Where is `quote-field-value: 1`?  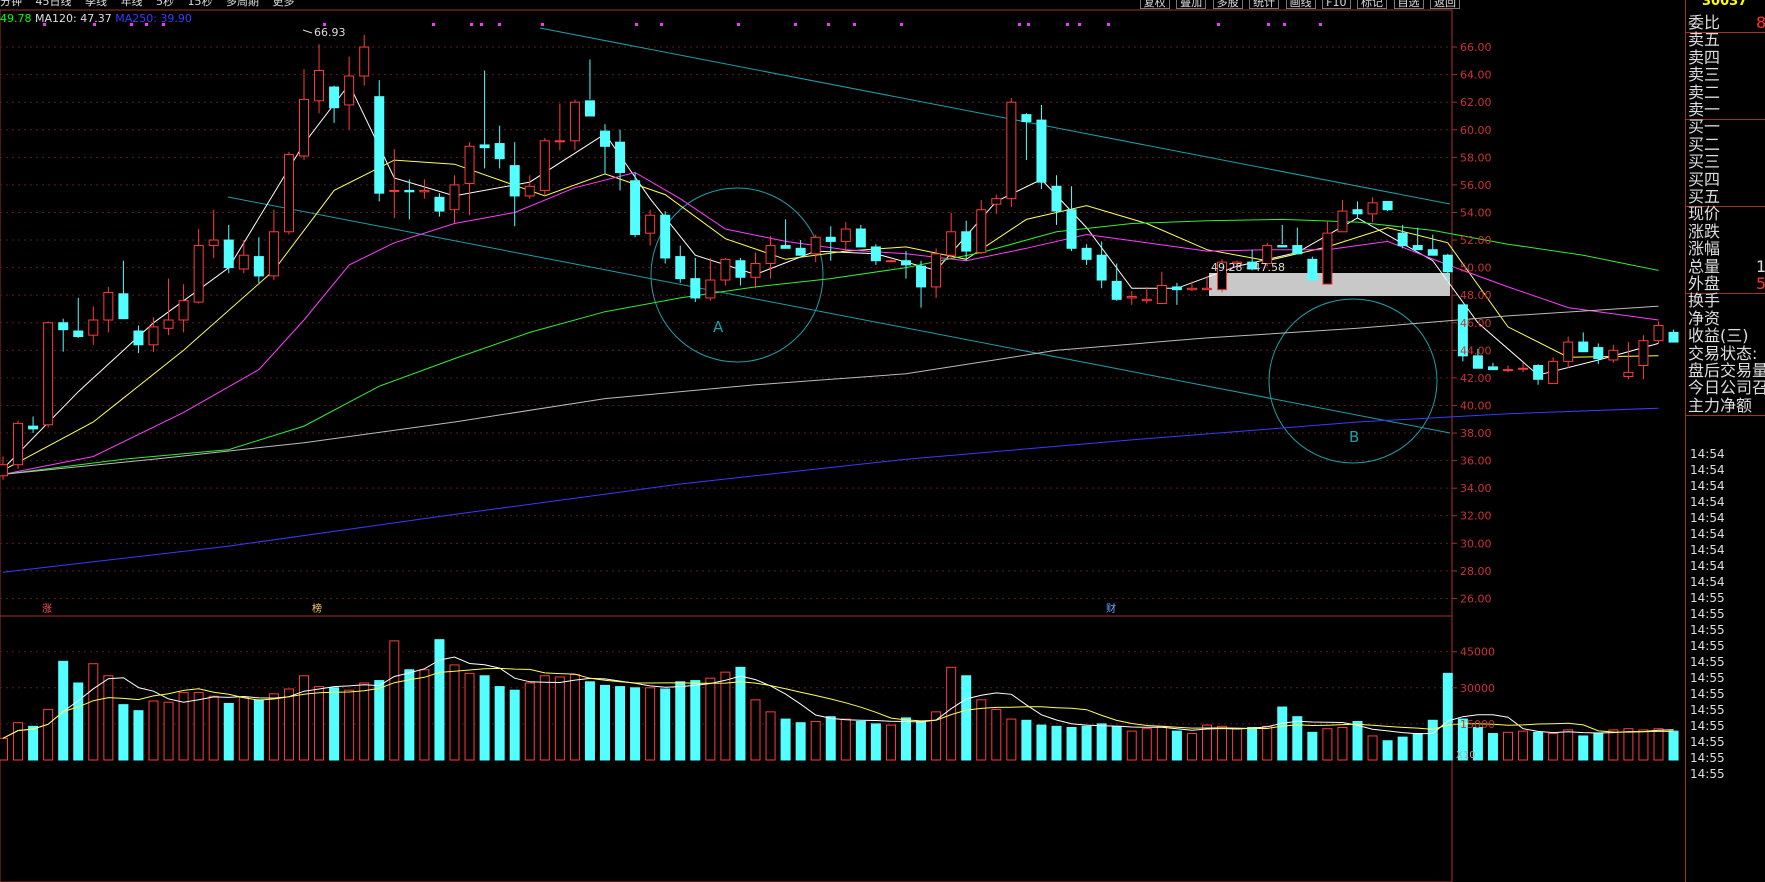 quote-field-value: 1 is located at coordinates (1760, 266).